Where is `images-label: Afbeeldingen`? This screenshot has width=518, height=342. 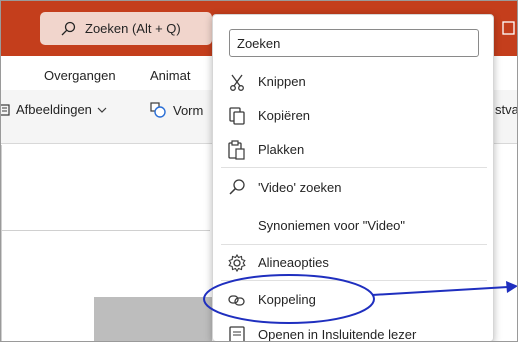
images-label: Afbeeldingen is located at coordinates (54, 109).